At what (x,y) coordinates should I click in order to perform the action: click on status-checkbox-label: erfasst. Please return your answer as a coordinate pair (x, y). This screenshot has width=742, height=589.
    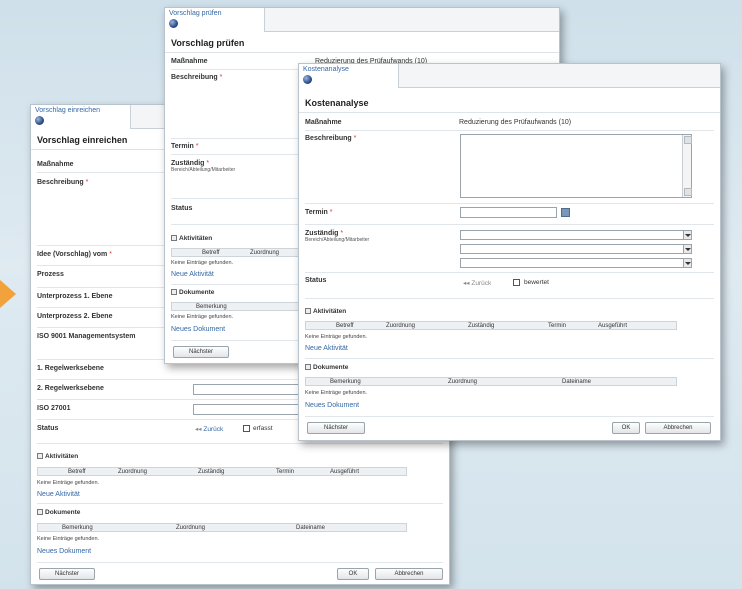
    Looking at the image, I should click on (263, 428).